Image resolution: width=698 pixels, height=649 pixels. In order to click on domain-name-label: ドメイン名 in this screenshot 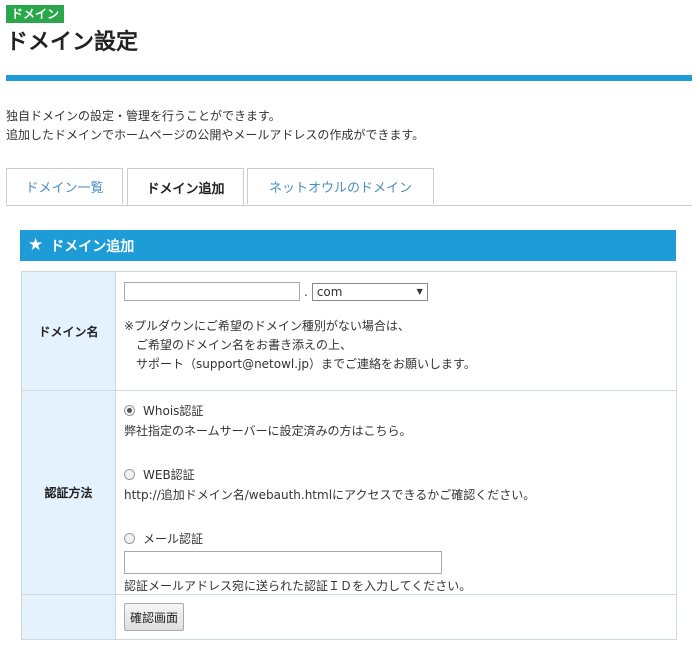, I will do `click(68, 331)`.